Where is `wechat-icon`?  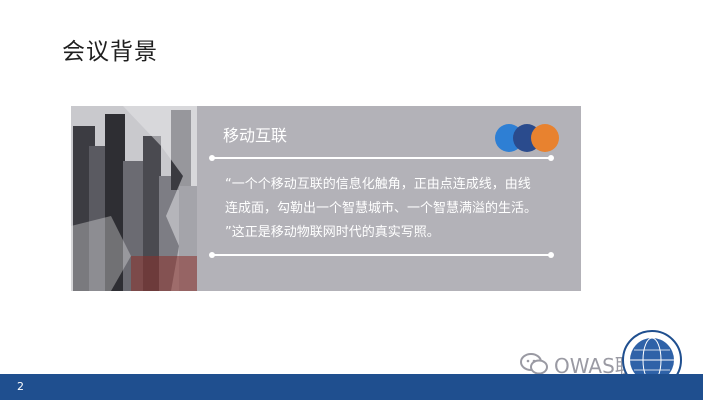 wechat-icon is located at coordinates (534, 364).